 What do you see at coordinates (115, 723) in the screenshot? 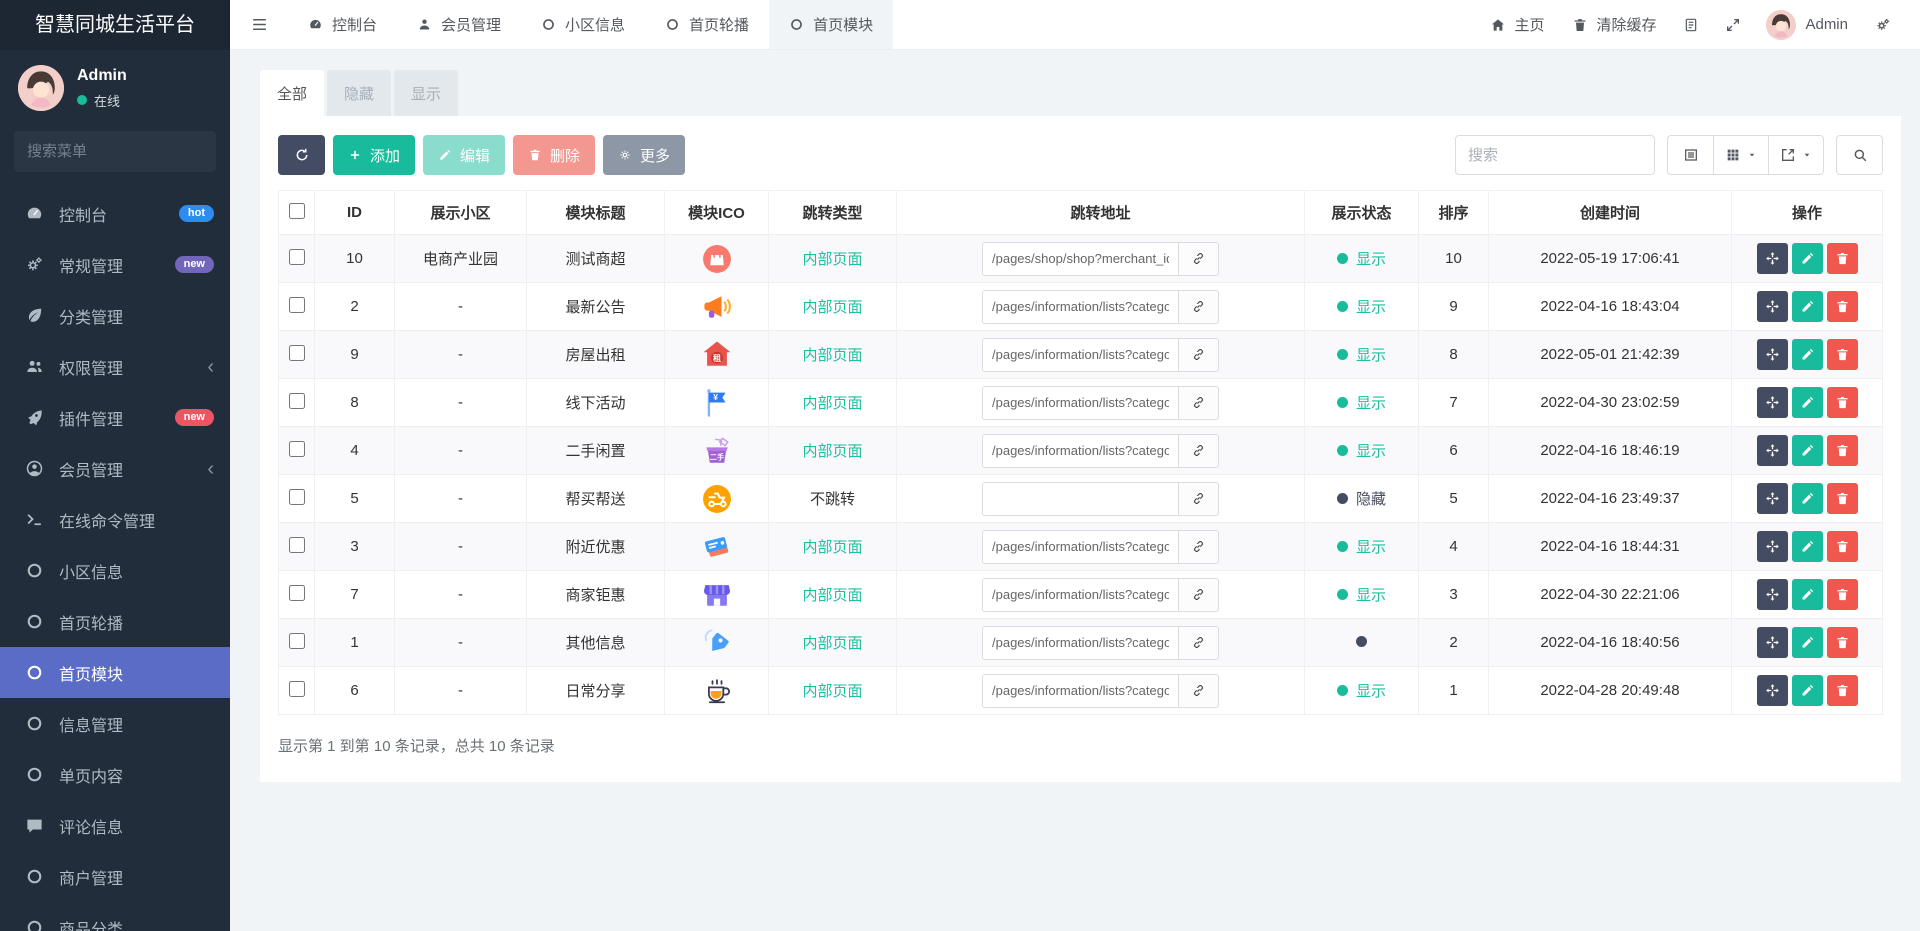
I see `sidebar-item-信息管理: 信息管理` at bounding box center [115, 723].